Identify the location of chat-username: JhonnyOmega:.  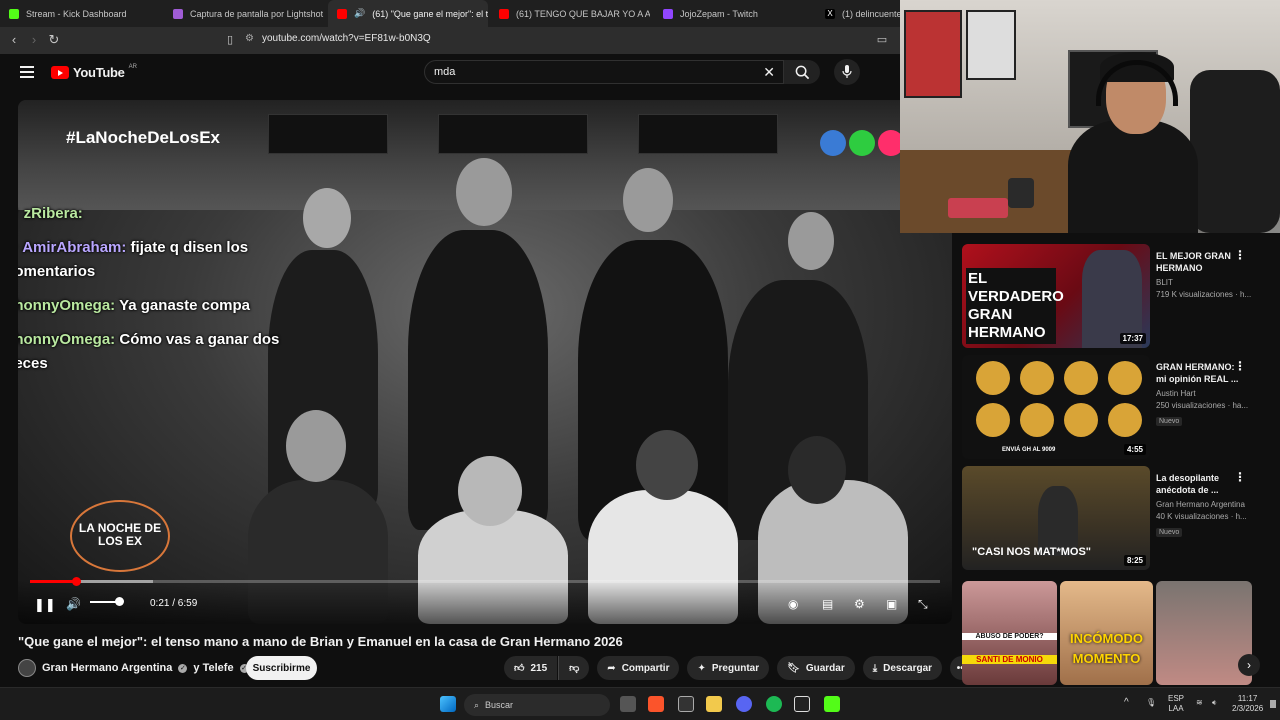
(67, 305).